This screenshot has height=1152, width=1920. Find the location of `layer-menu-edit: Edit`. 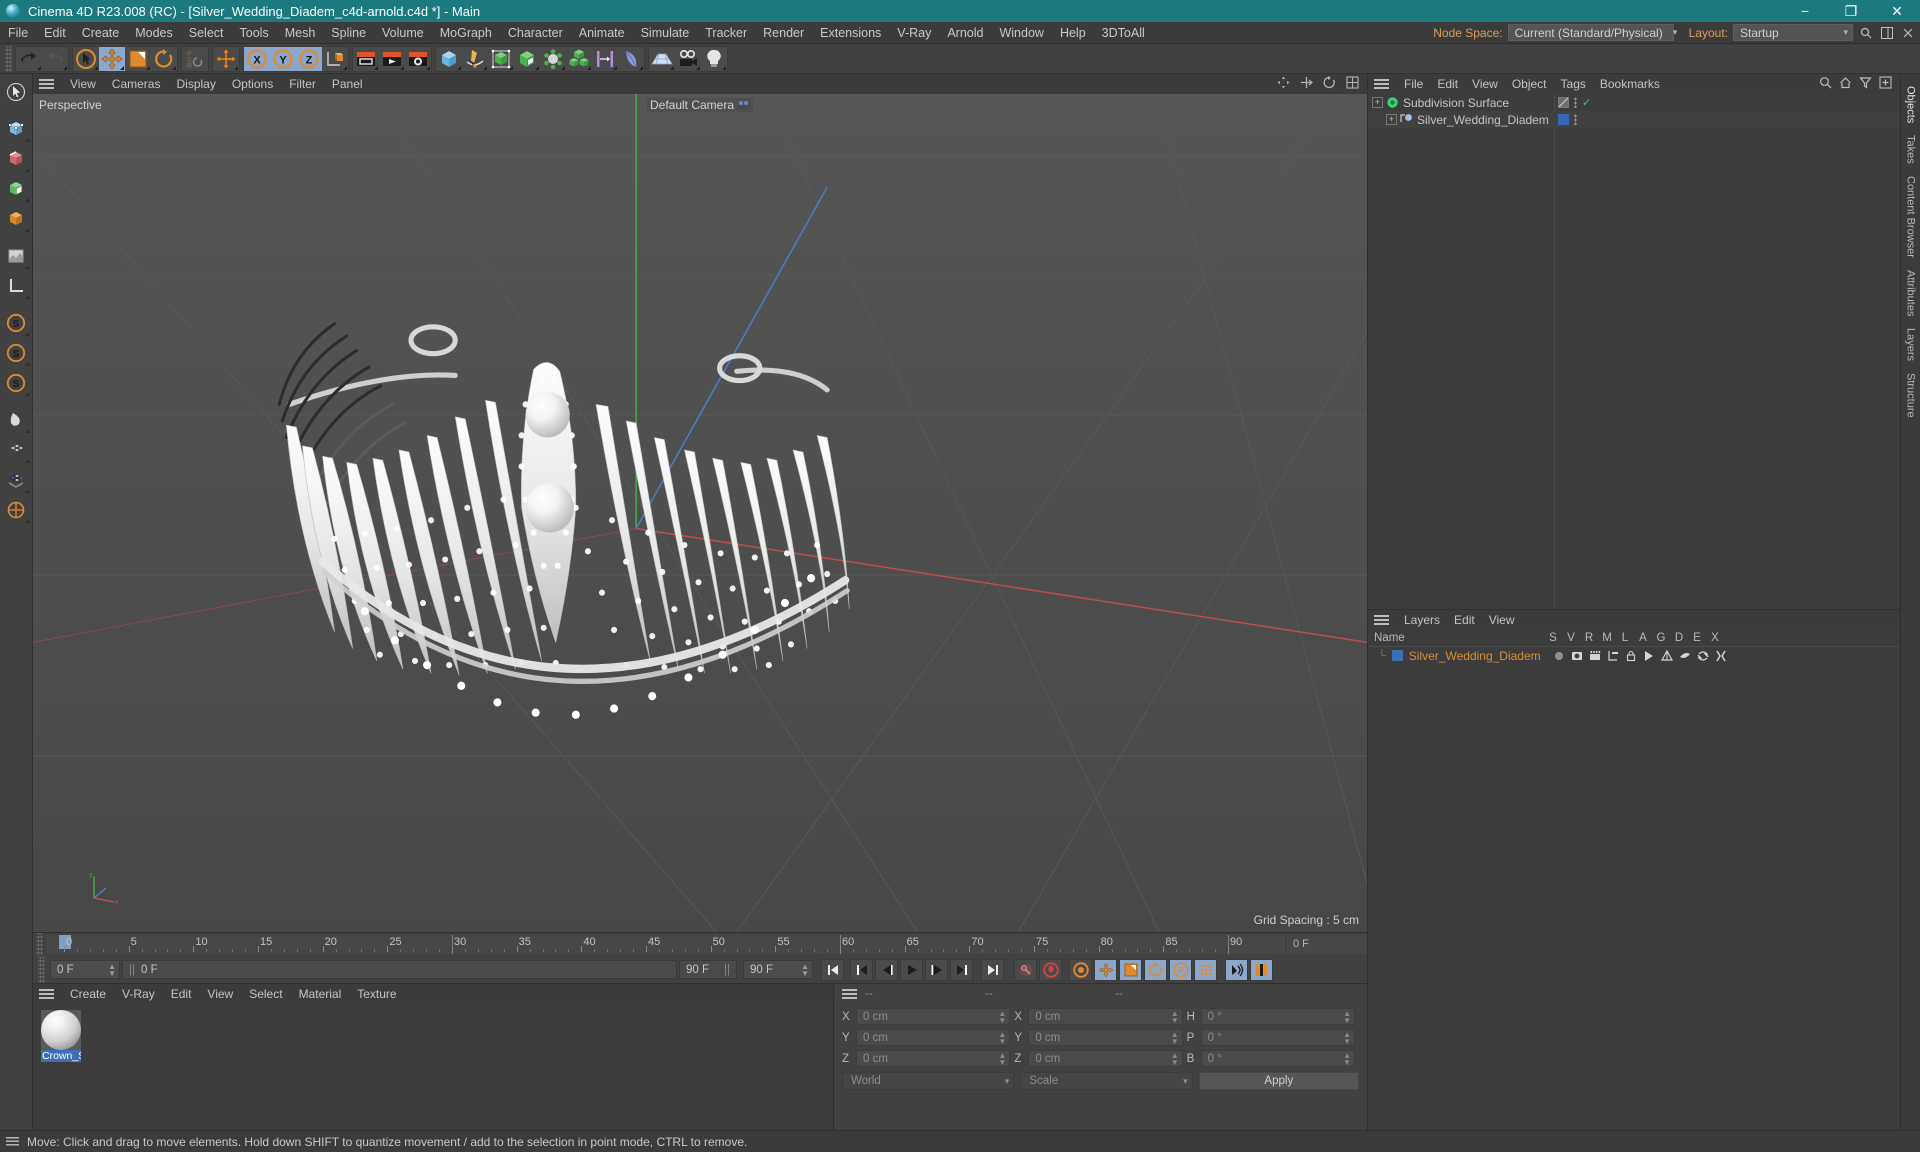

layer-menu-edit: Edit is located at coordinates (1464, 620).